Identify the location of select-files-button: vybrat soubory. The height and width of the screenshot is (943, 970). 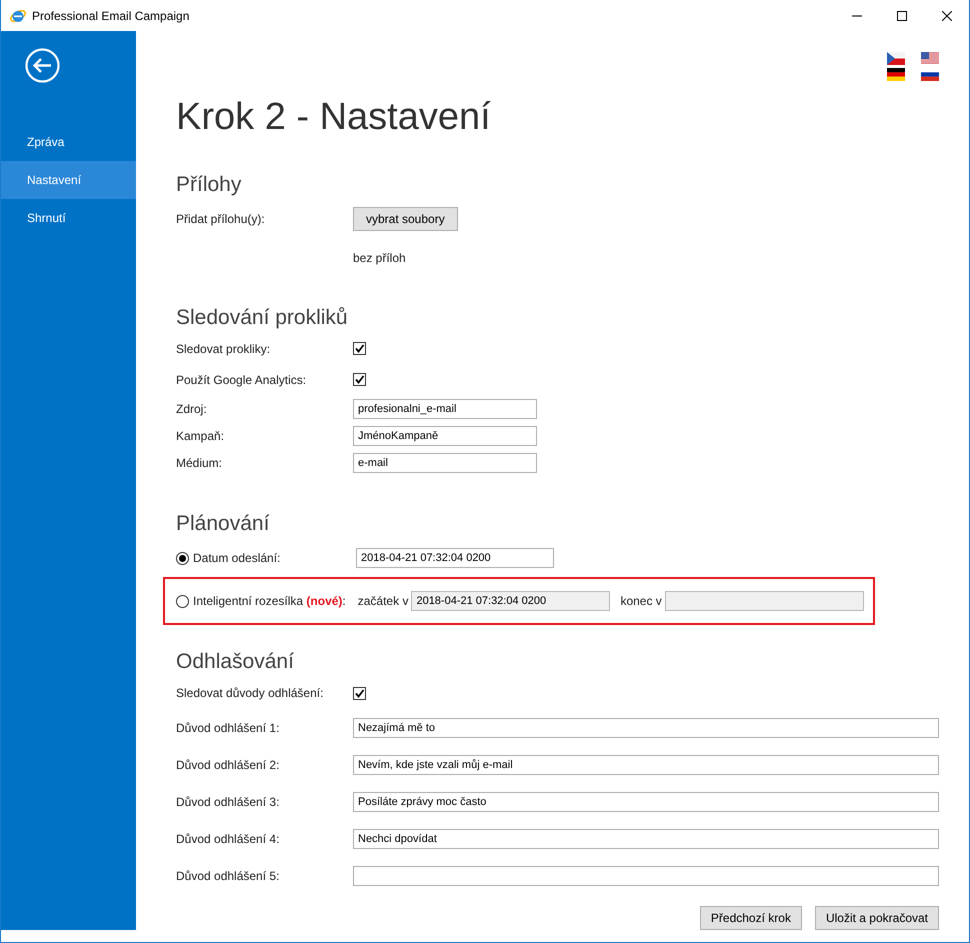
(405, 219).